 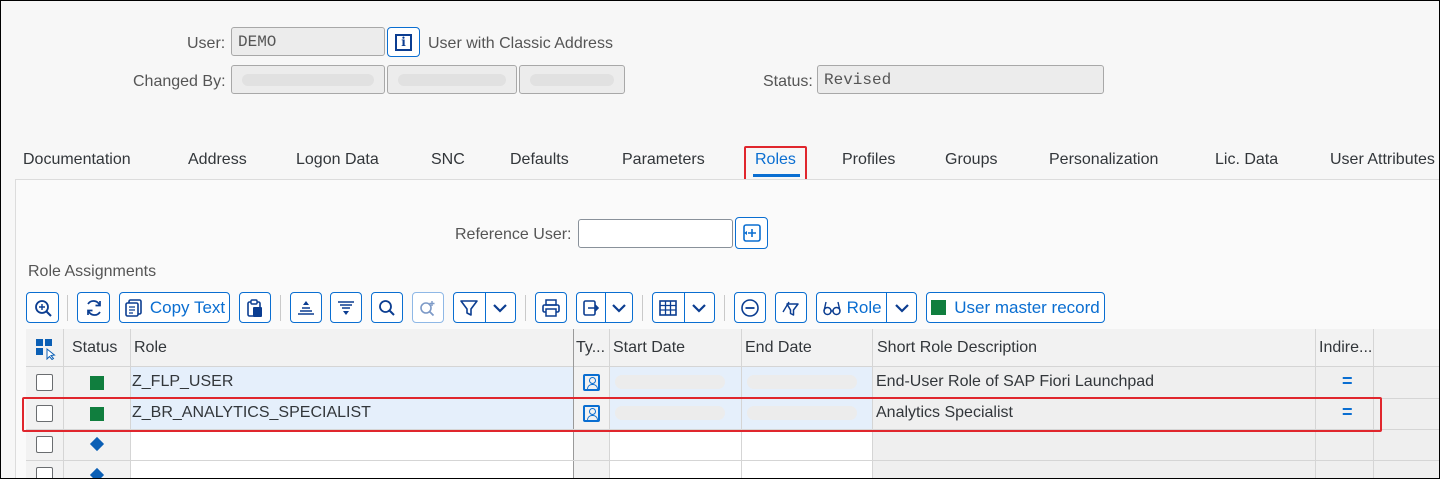 I want to click on paste-icon, so click(x=254, y=307).